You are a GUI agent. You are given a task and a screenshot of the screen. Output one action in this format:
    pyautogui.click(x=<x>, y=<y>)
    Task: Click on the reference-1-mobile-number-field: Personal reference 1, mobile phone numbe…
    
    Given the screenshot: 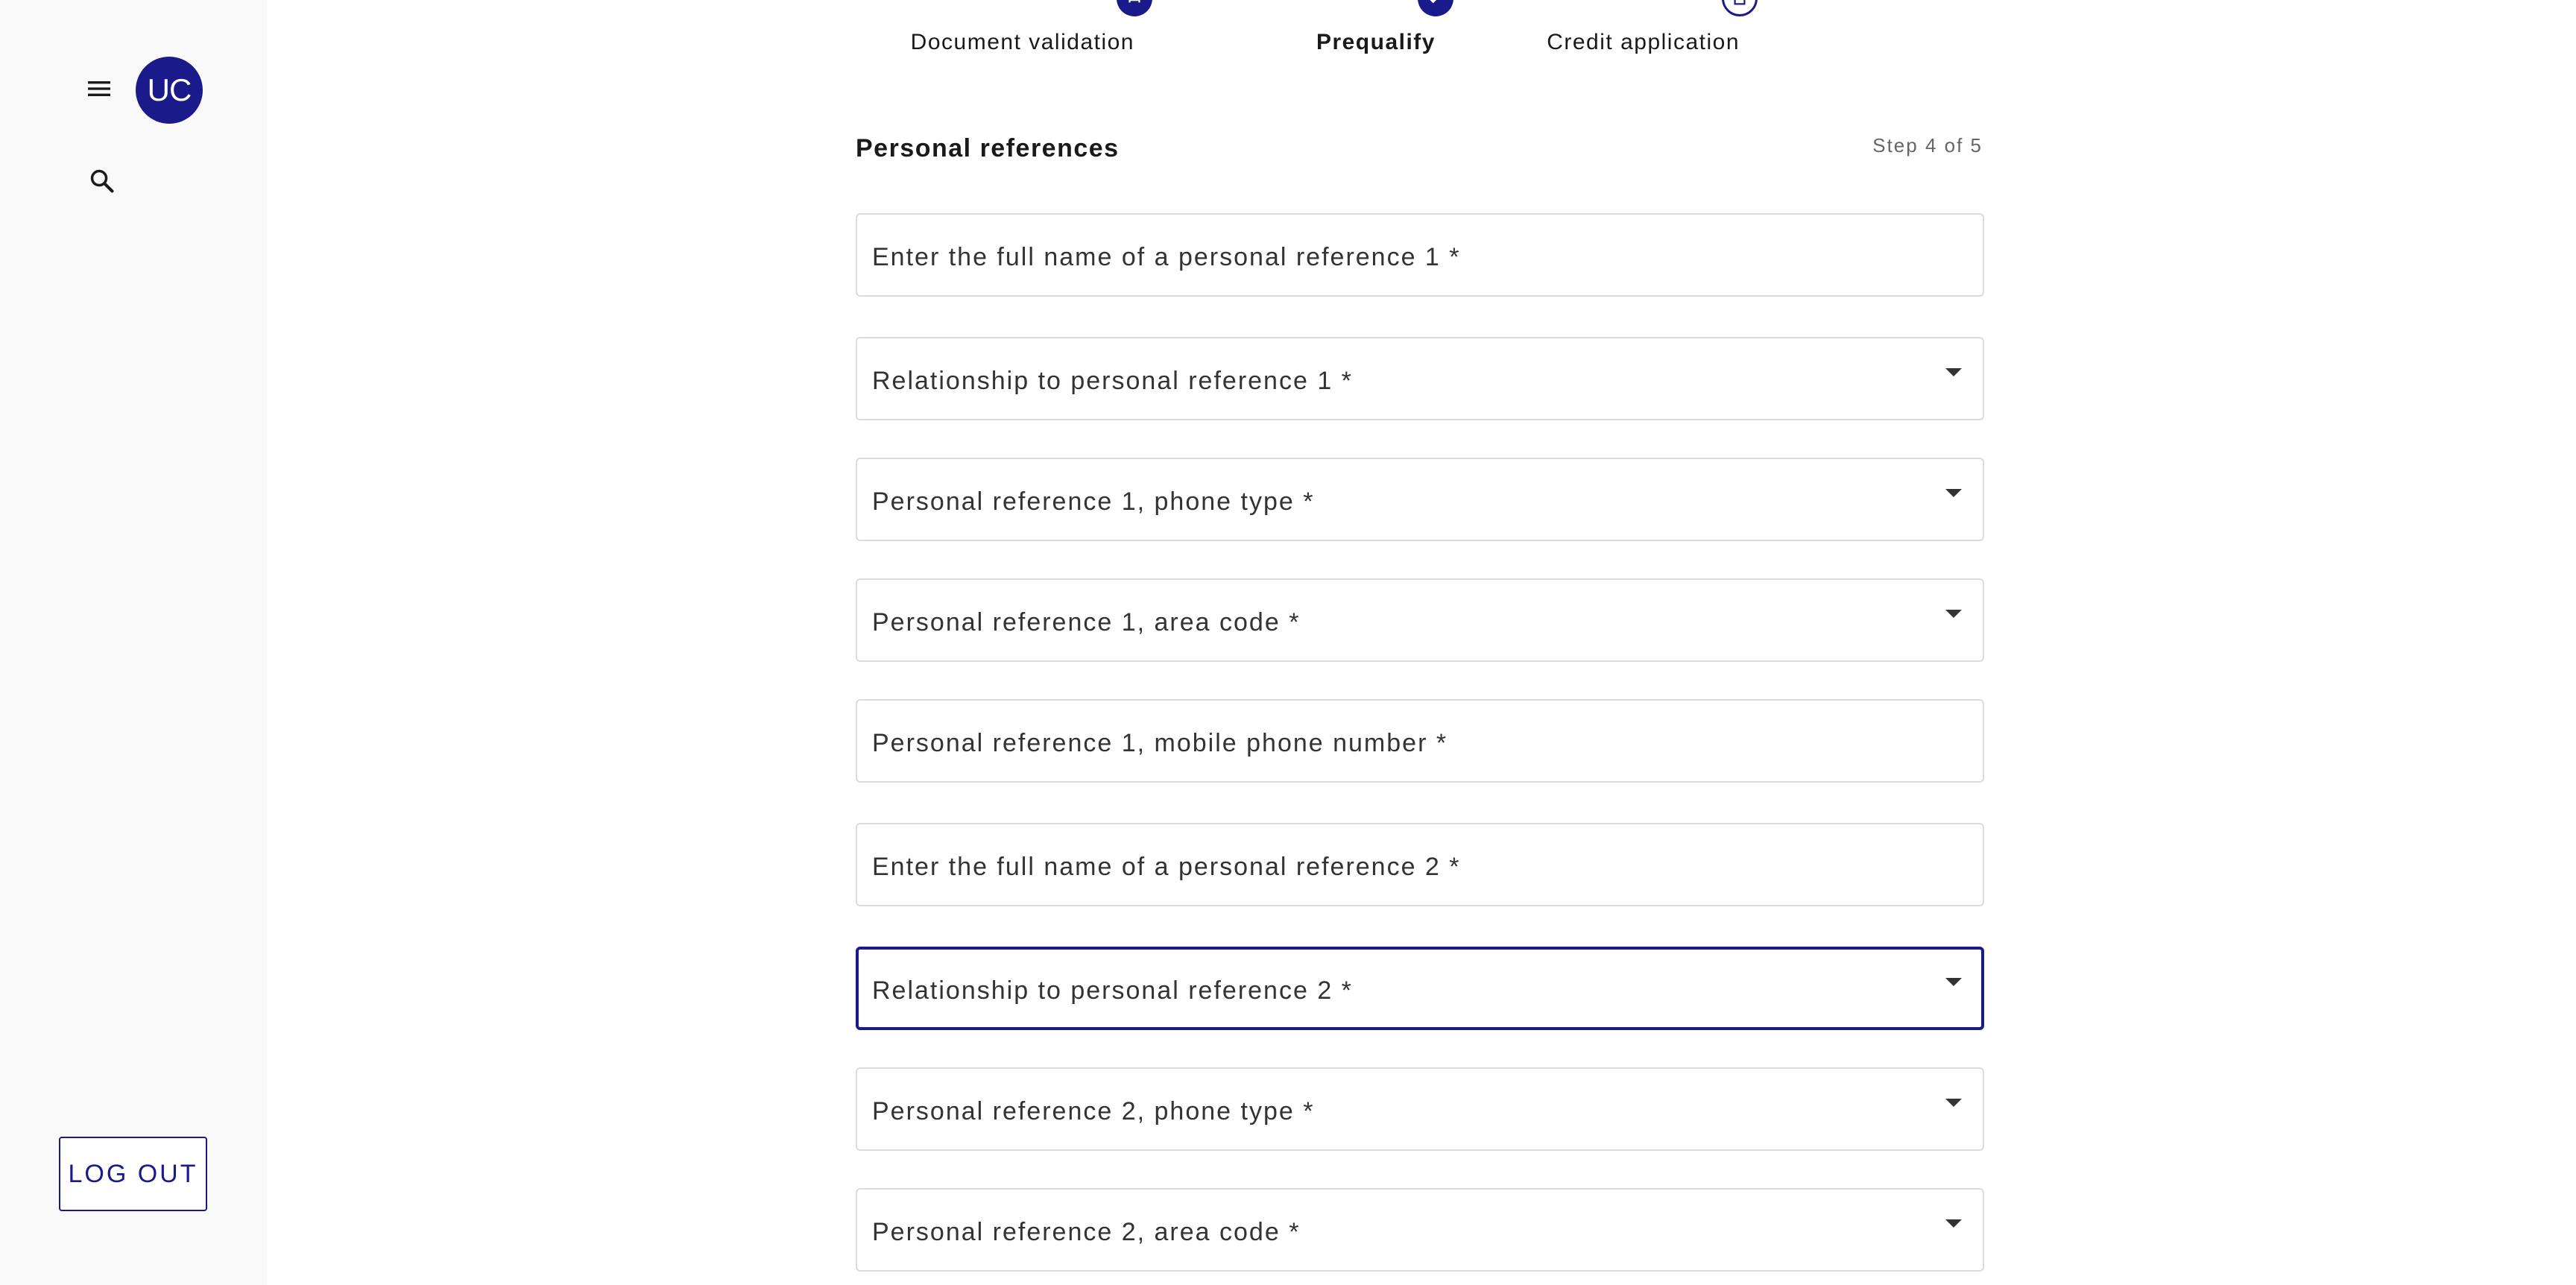 What is the action you would take?
    pyautogui.click(x=1420, y=741)
    